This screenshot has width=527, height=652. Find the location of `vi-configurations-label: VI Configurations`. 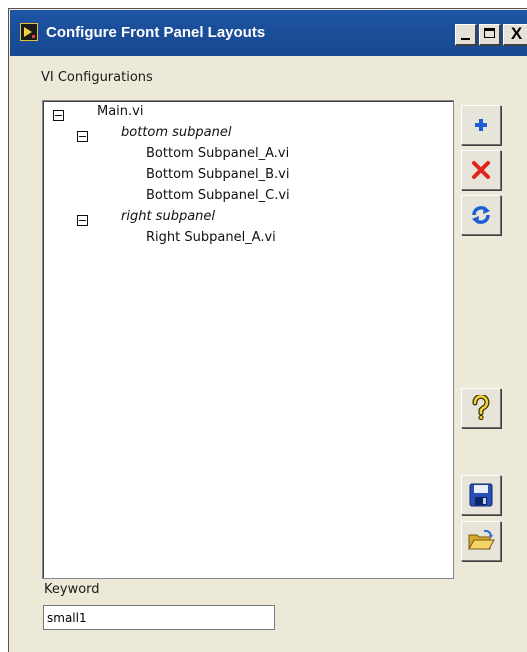

vi-configurations-label: VI Configurations is located at coordinates (97, 77).